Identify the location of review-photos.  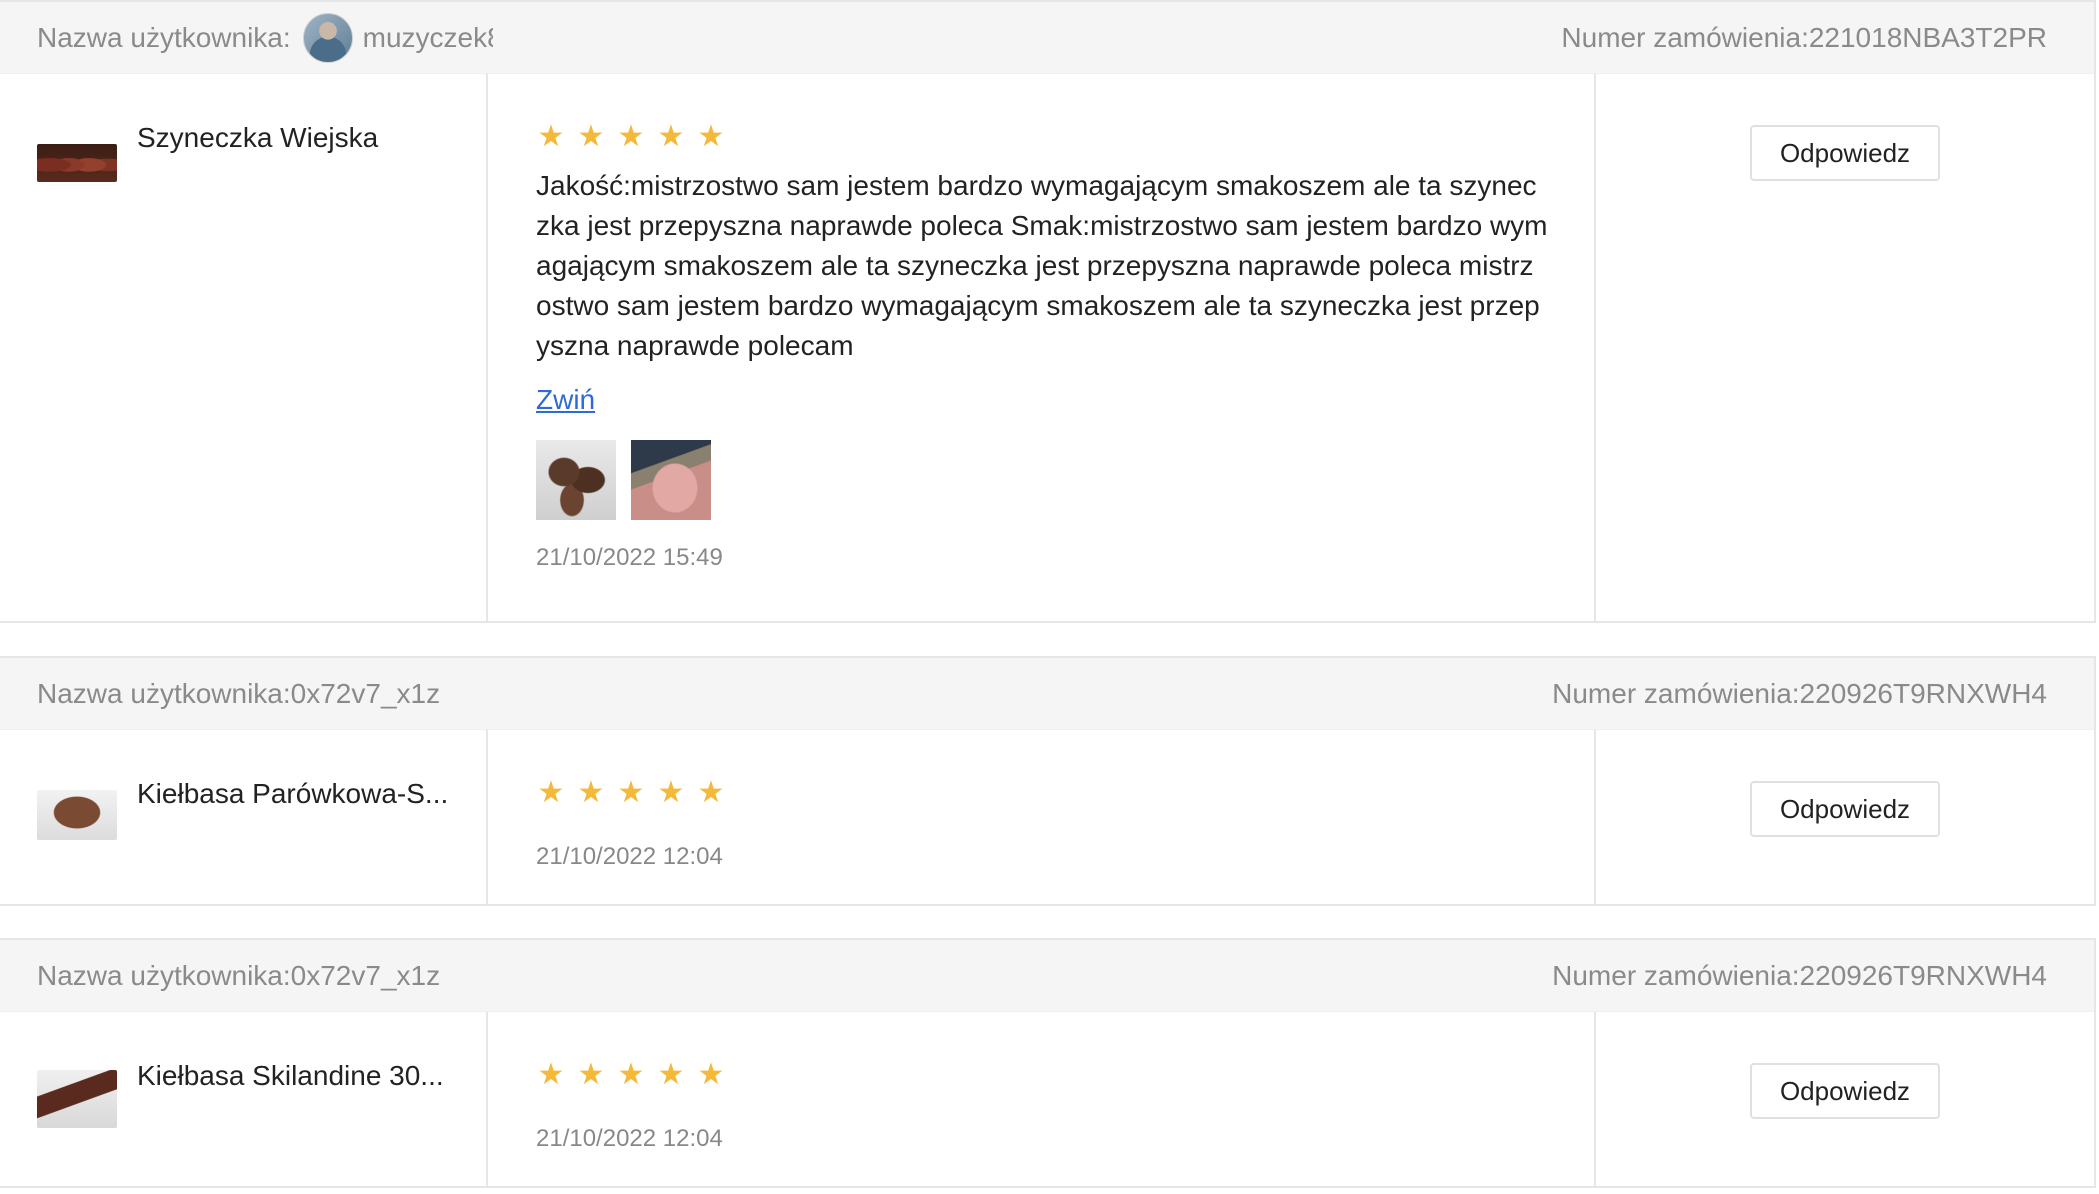
(623, 480).